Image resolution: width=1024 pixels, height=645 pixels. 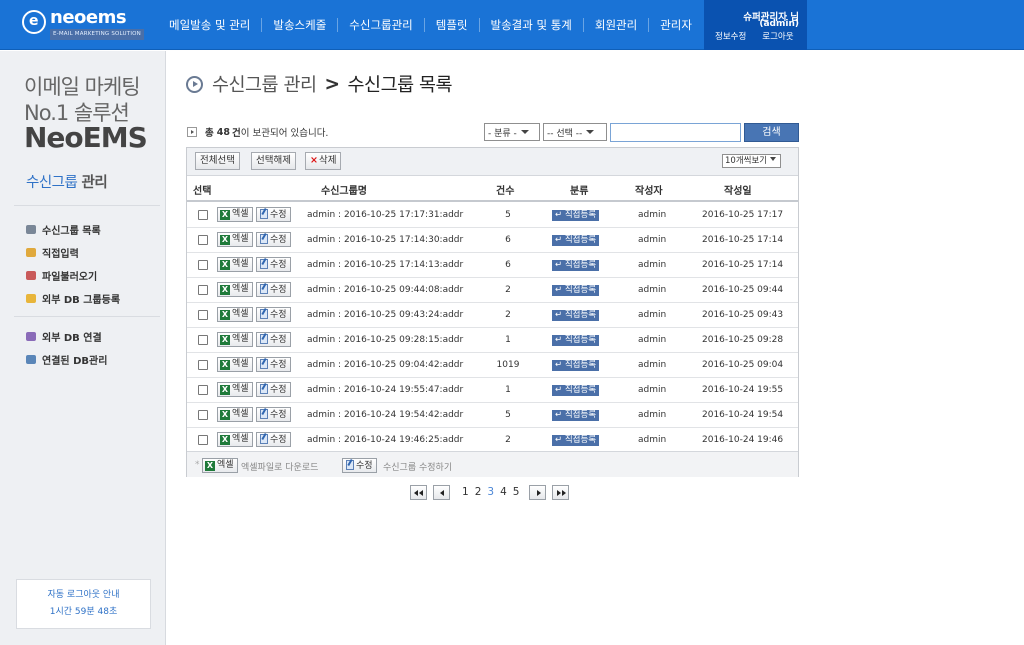 I want to click on option-select: -- 선택 --, so click(x=575, y=132).